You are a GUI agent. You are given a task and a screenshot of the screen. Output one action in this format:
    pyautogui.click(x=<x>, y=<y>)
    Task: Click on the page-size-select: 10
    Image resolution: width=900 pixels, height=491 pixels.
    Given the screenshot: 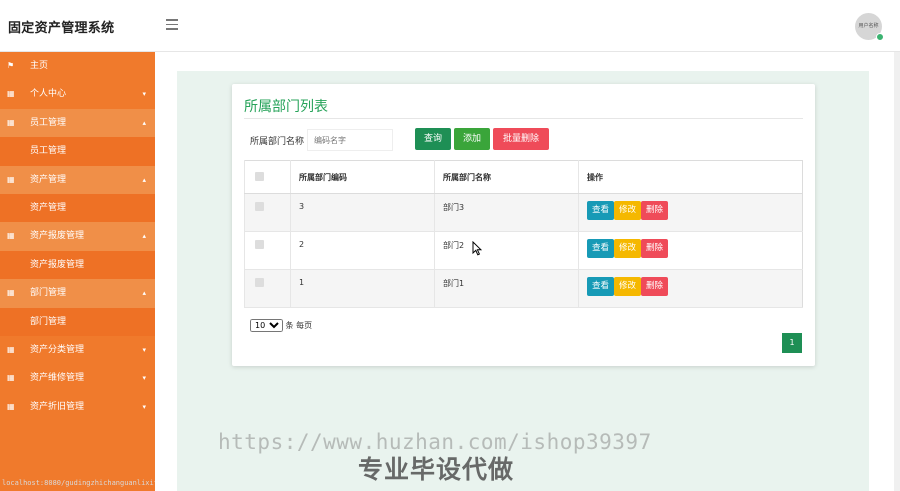 What is the action you would take?
    pyautogui.click(x=266, y=325)
    